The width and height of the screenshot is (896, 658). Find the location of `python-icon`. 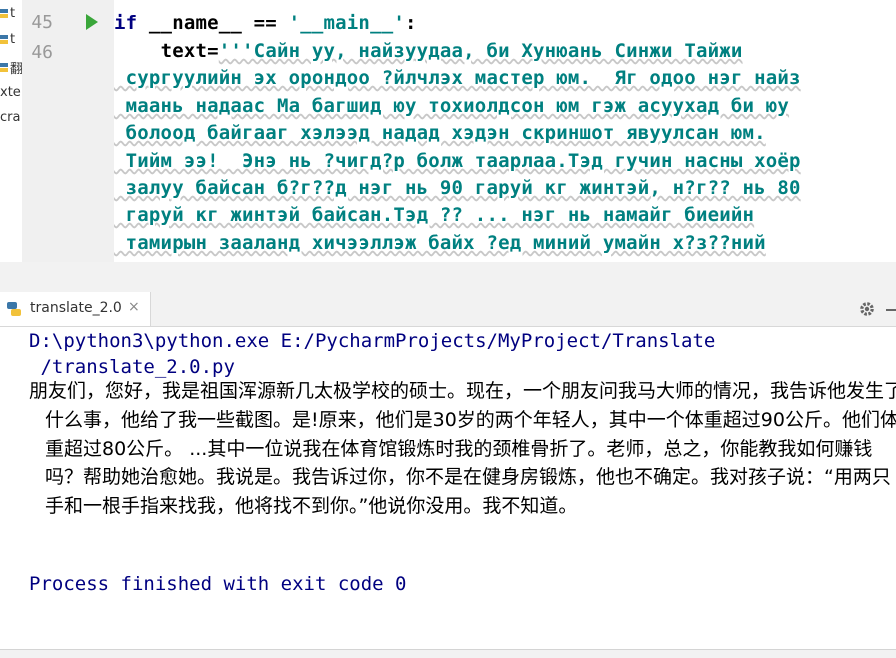

python-icon is located at coordinates (14, 309).